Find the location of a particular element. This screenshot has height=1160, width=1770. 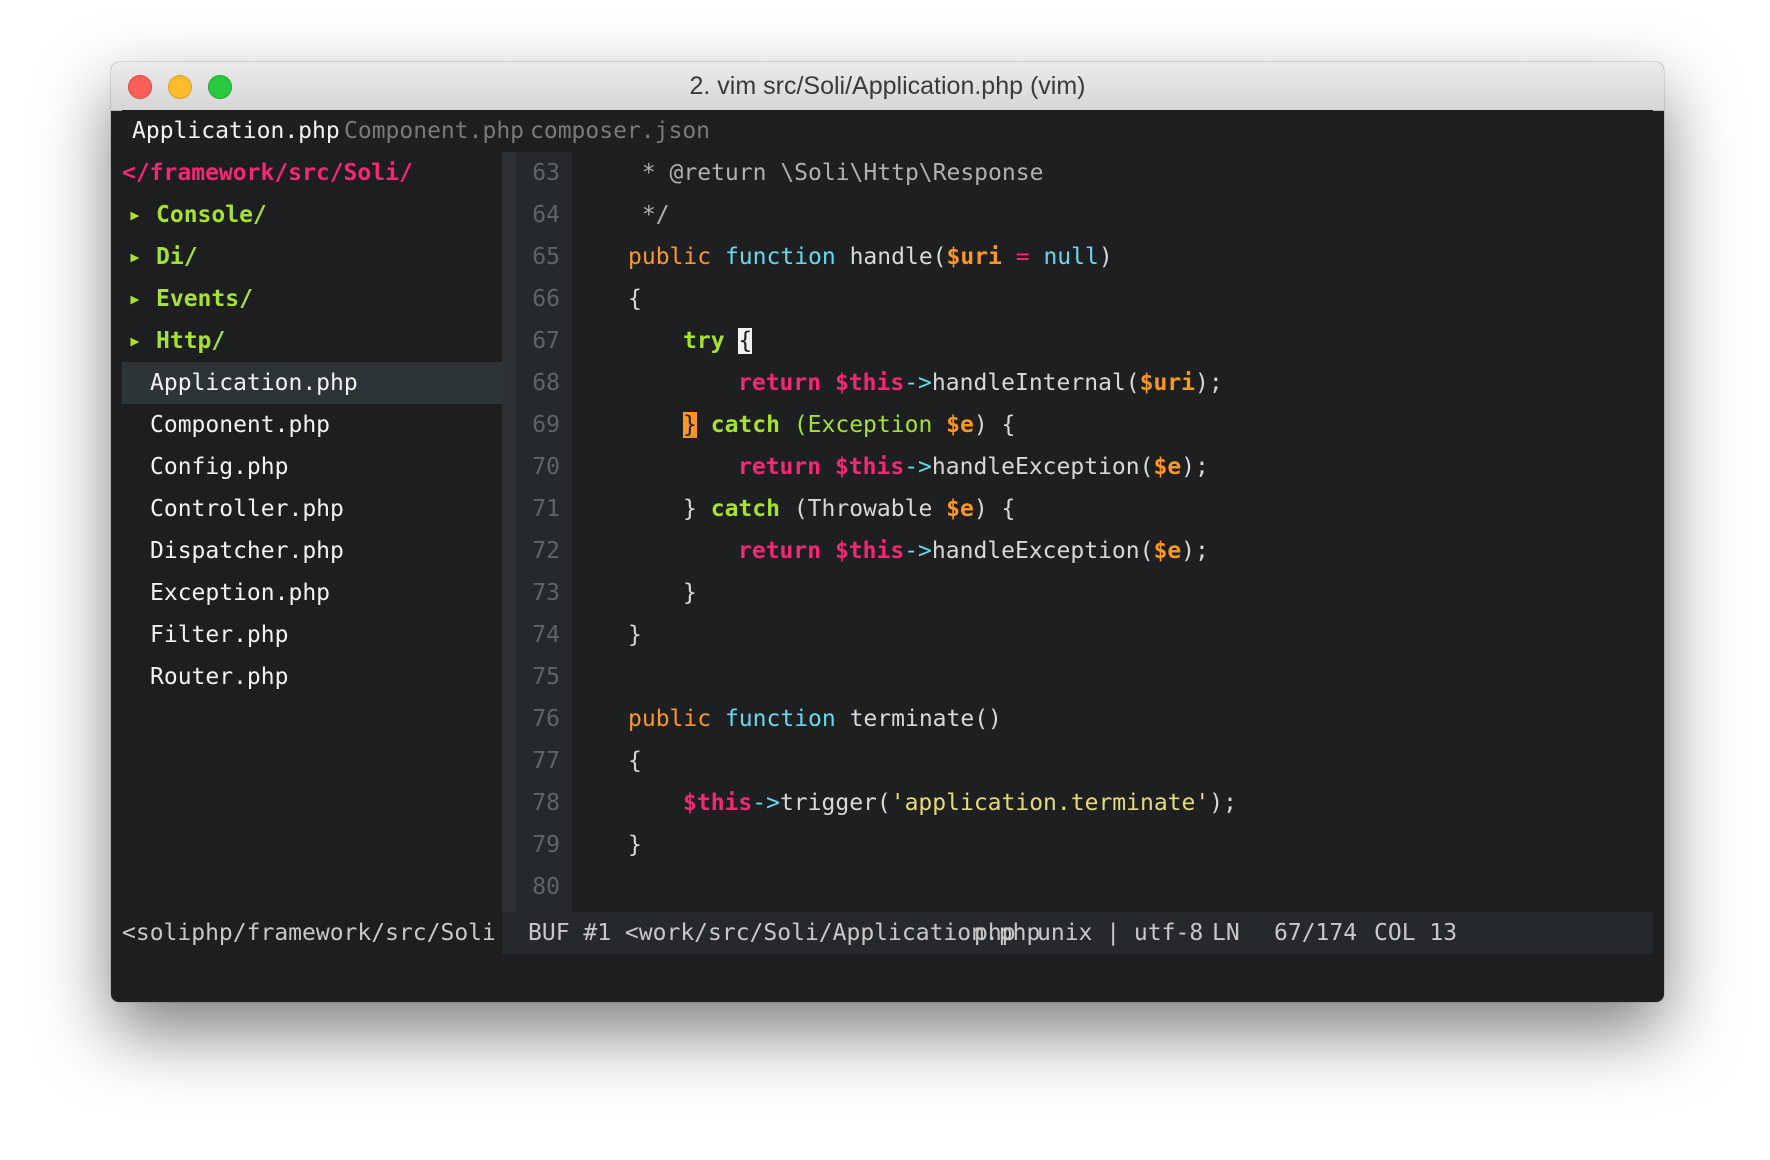

title-bar: 2. vim src/Soli/Application.php (vim) is located at coordinates (887, 86).